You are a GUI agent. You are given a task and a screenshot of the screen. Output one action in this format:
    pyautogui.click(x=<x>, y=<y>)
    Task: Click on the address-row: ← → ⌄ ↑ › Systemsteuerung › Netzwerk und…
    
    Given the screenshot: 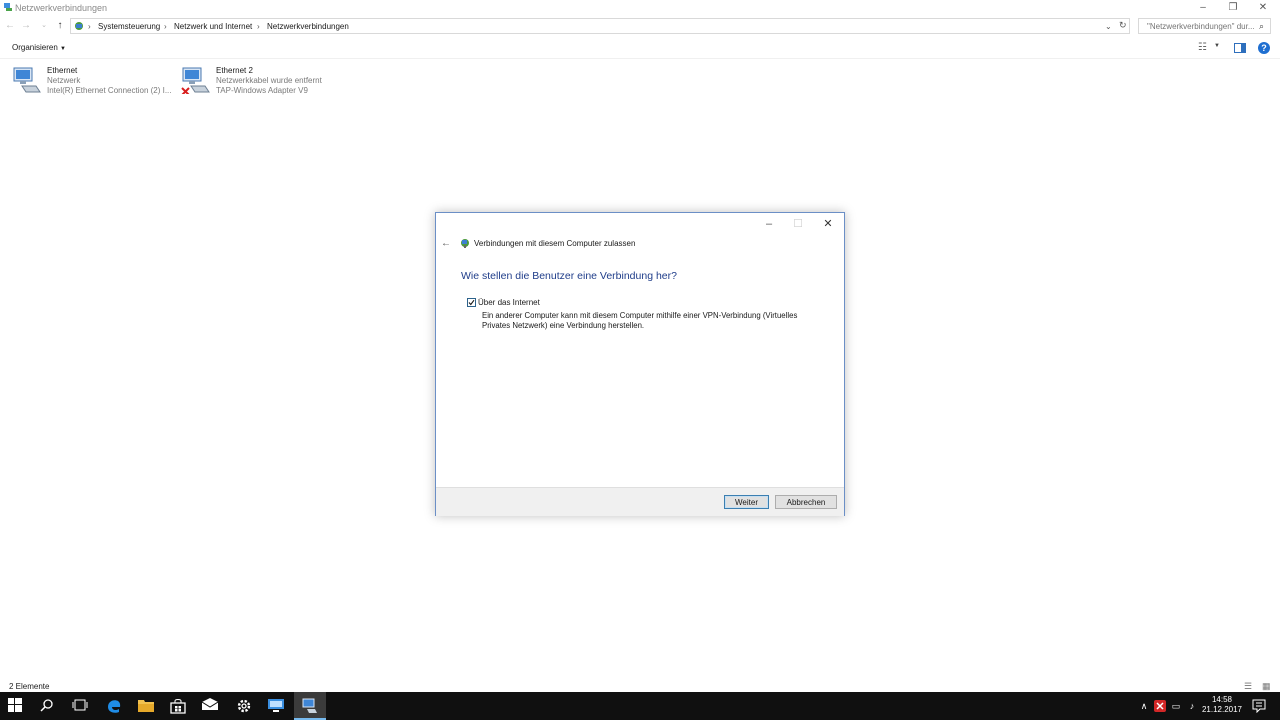 What is the action you would take?
    pyautogui.click(x=640, y=26)
    